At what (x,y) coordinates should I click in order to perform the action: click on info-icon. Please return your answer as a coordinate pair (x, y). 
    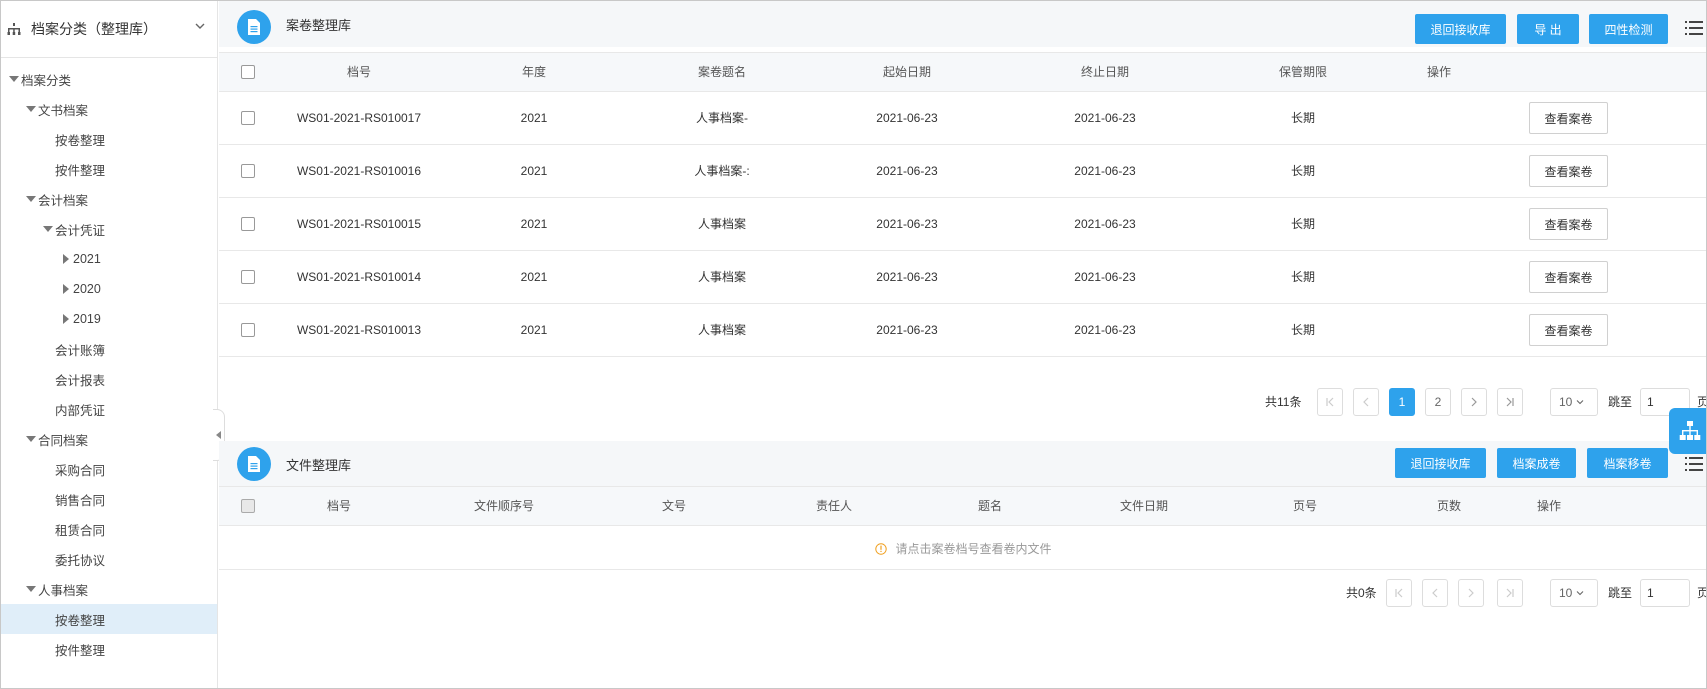
    Looking at the image, I should click on (881, 548).